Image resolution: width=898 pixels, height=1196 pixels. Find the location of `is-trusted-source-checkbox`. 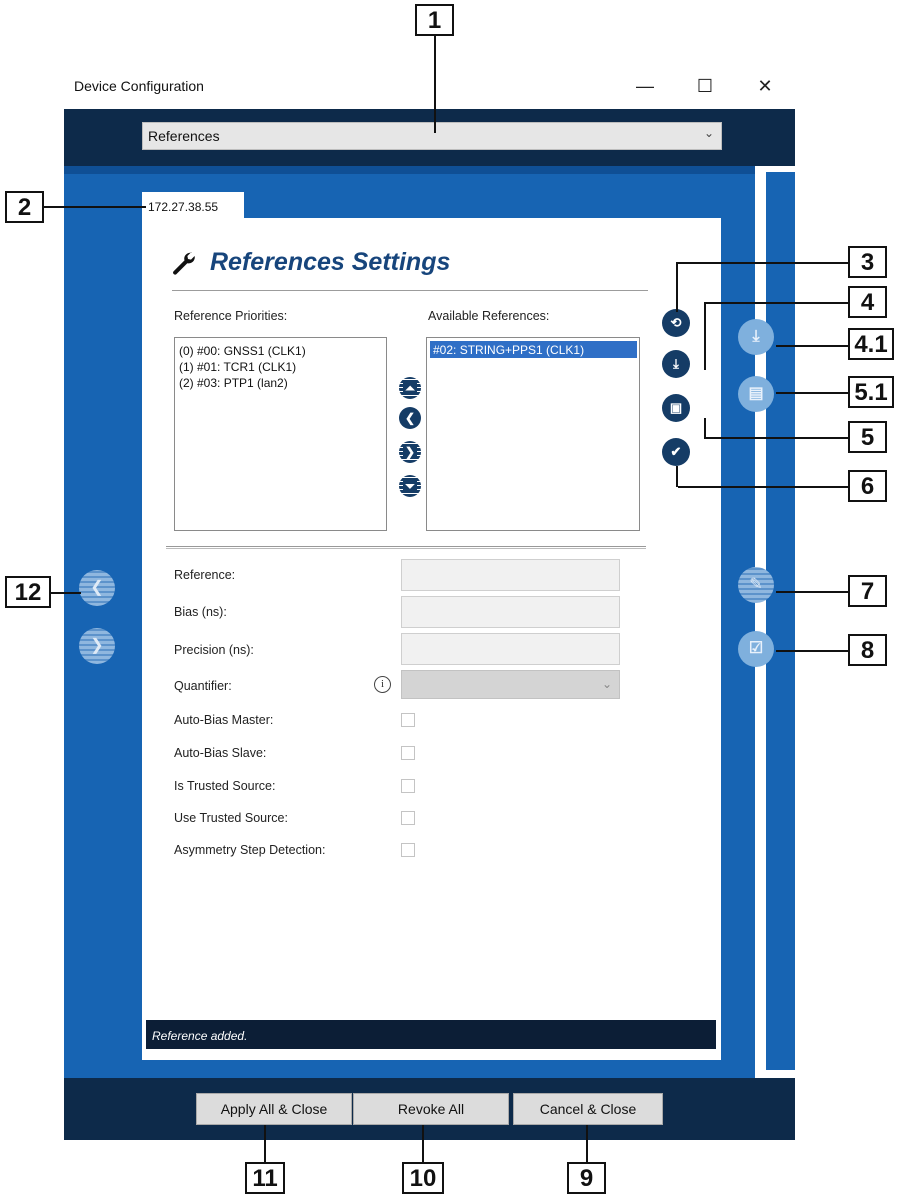

is-trusted-source-checkbox is located at coordinates (408, 786).